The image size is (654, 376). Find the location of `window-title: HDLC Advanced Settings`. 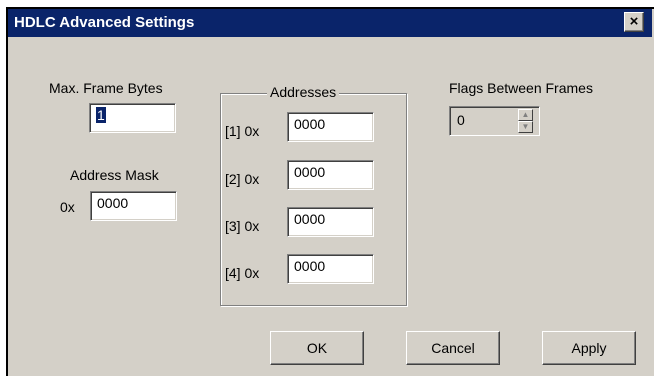

window-title: HDLC Advanced Settings is located at coordinates (104, 22).